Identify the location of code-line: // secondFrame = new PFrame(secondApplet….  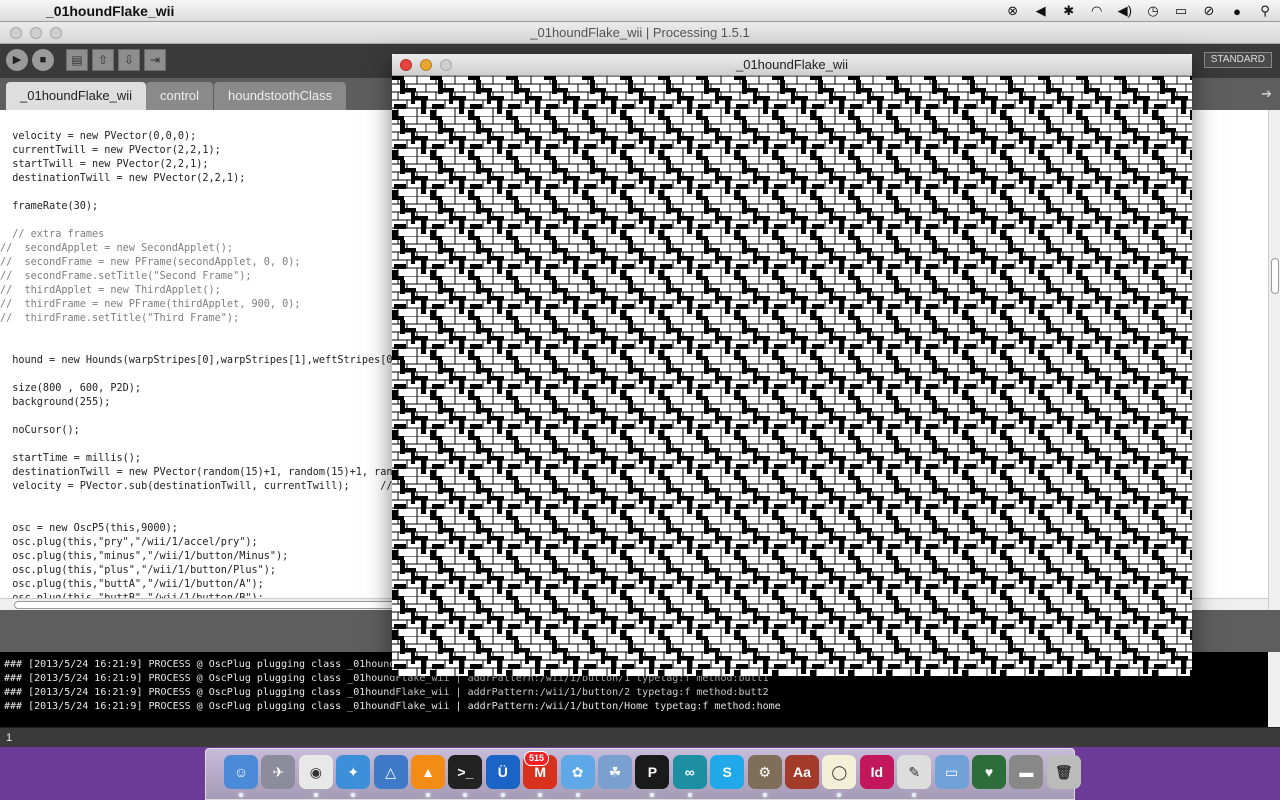
(150, 263).